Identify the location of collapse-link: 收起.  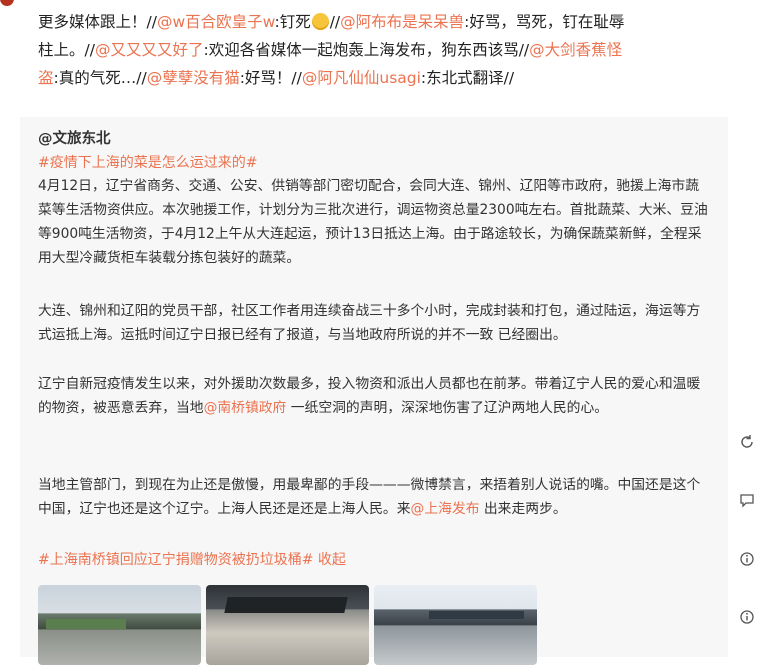
(332, 560).